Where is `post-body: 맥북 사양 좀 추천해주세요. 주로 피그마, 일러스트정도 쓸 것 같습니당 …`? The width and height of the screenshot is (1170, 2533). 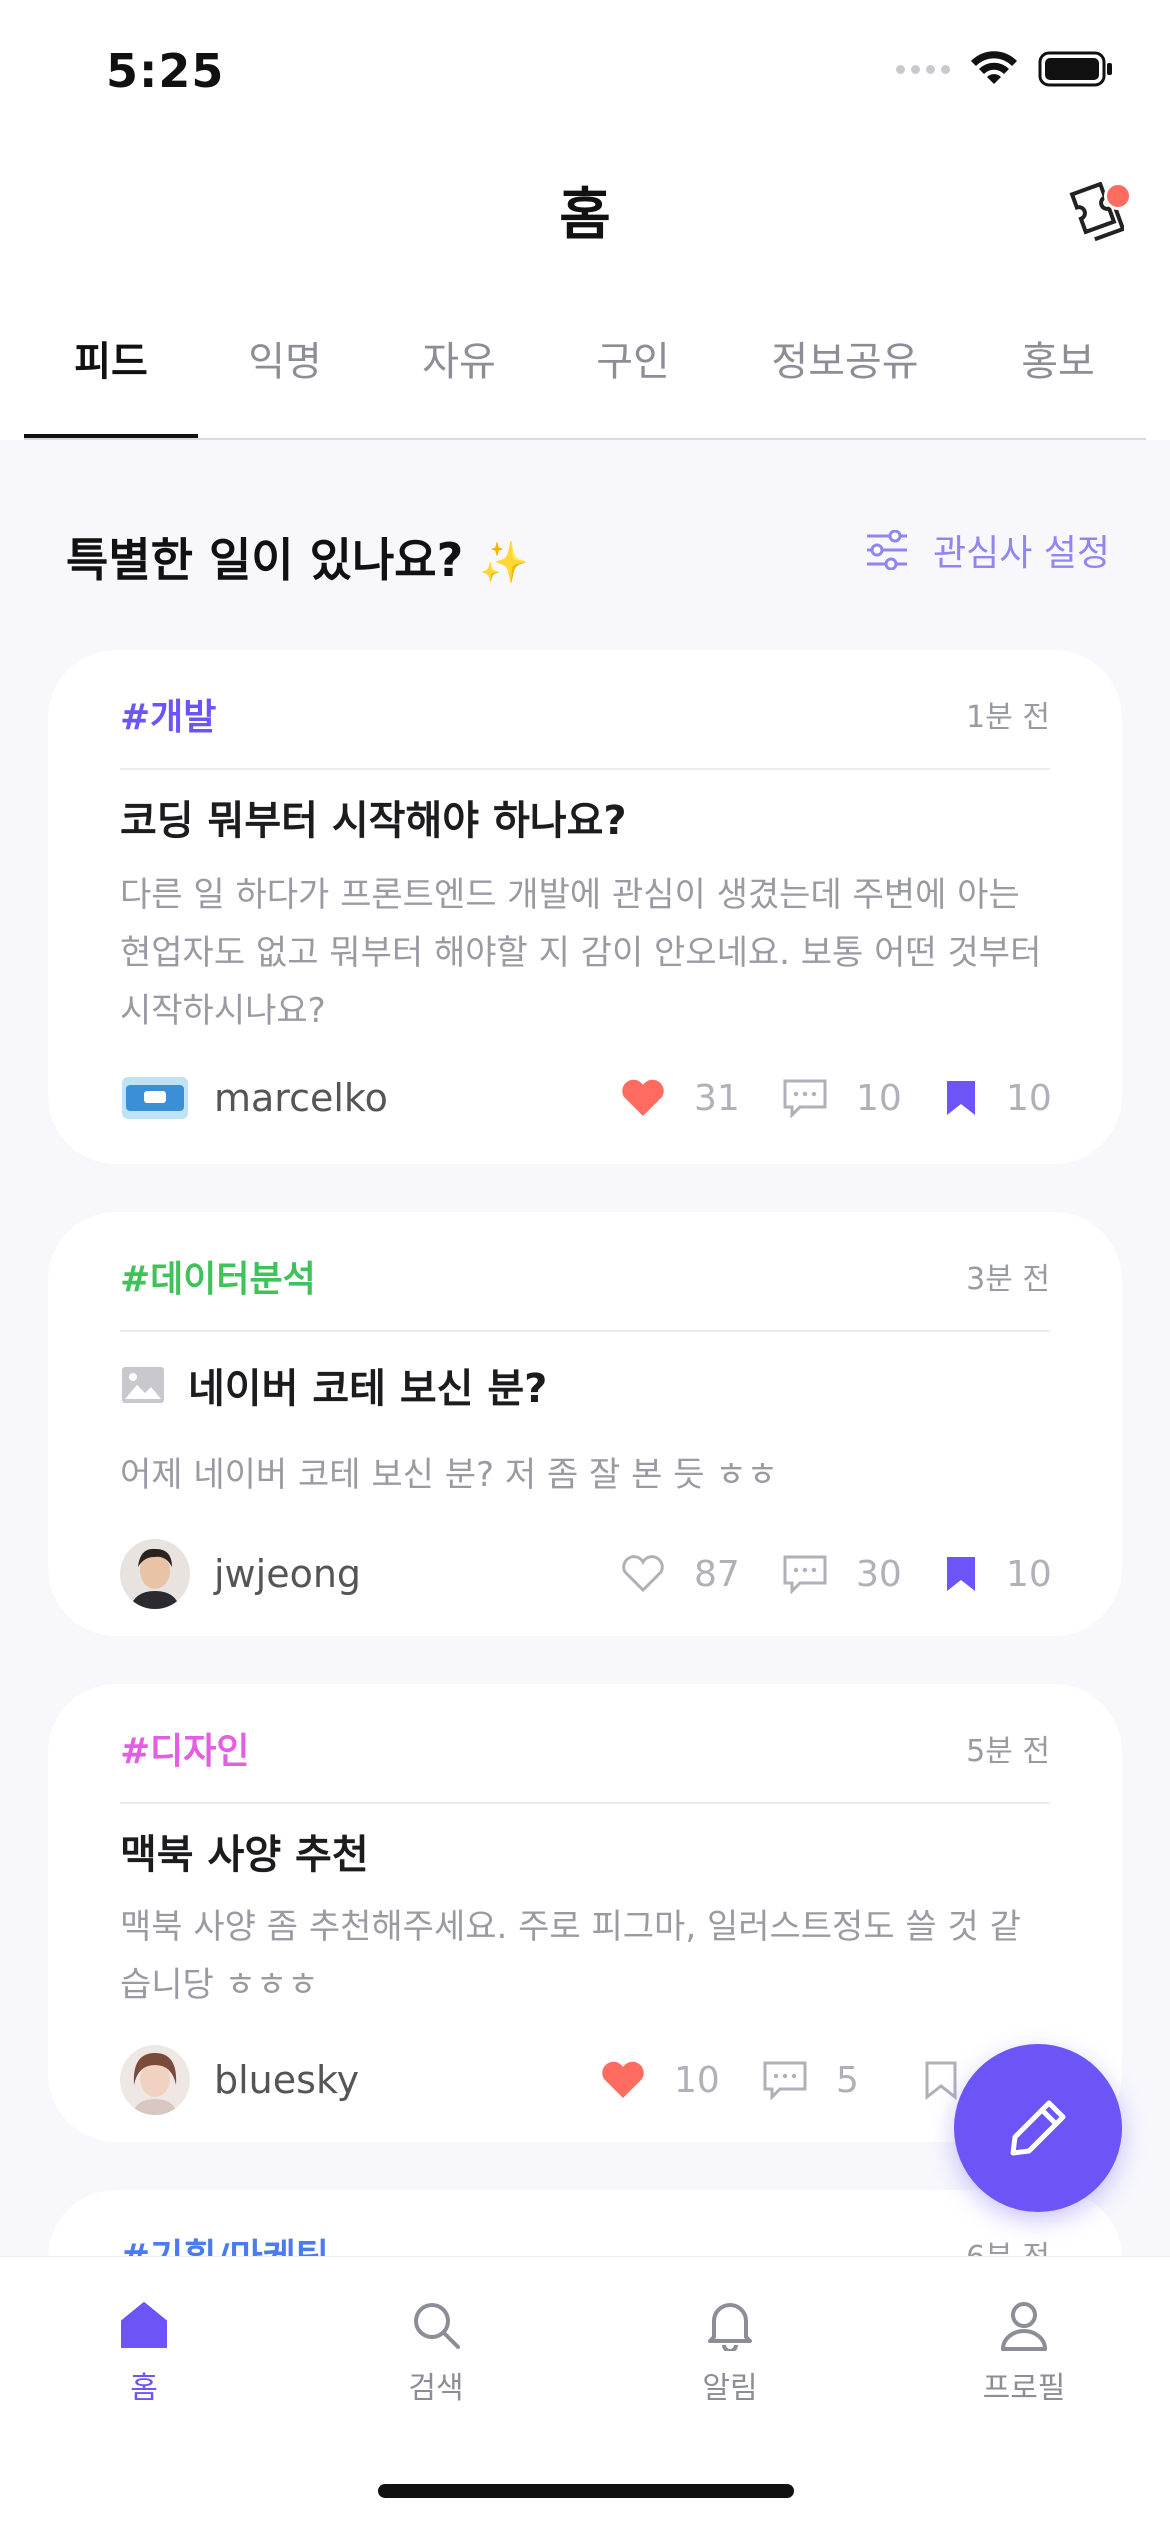 post-body: 맥북 사양 좀 추천해주세요. 주로 피그마, 일러스트정도 쓸 것 같습니당 … is located at coordinates (570, 1956).